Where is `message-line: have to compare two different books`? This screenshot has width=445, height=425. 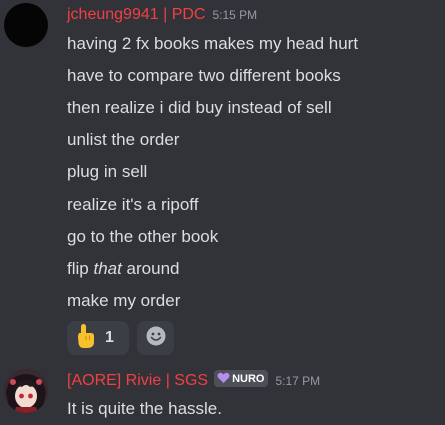
message-line: have to compare two different books is located at coordinates (204, 75).